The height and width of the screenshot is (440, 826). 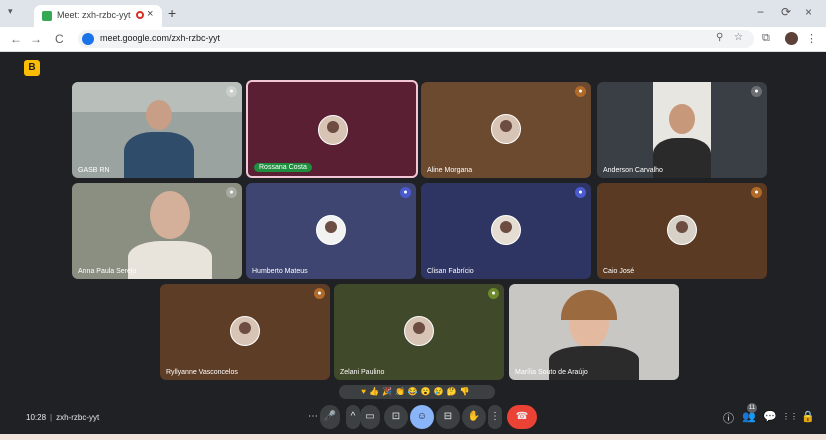 I want to click on recording-indicator-icon, so click(x=140, y=15).